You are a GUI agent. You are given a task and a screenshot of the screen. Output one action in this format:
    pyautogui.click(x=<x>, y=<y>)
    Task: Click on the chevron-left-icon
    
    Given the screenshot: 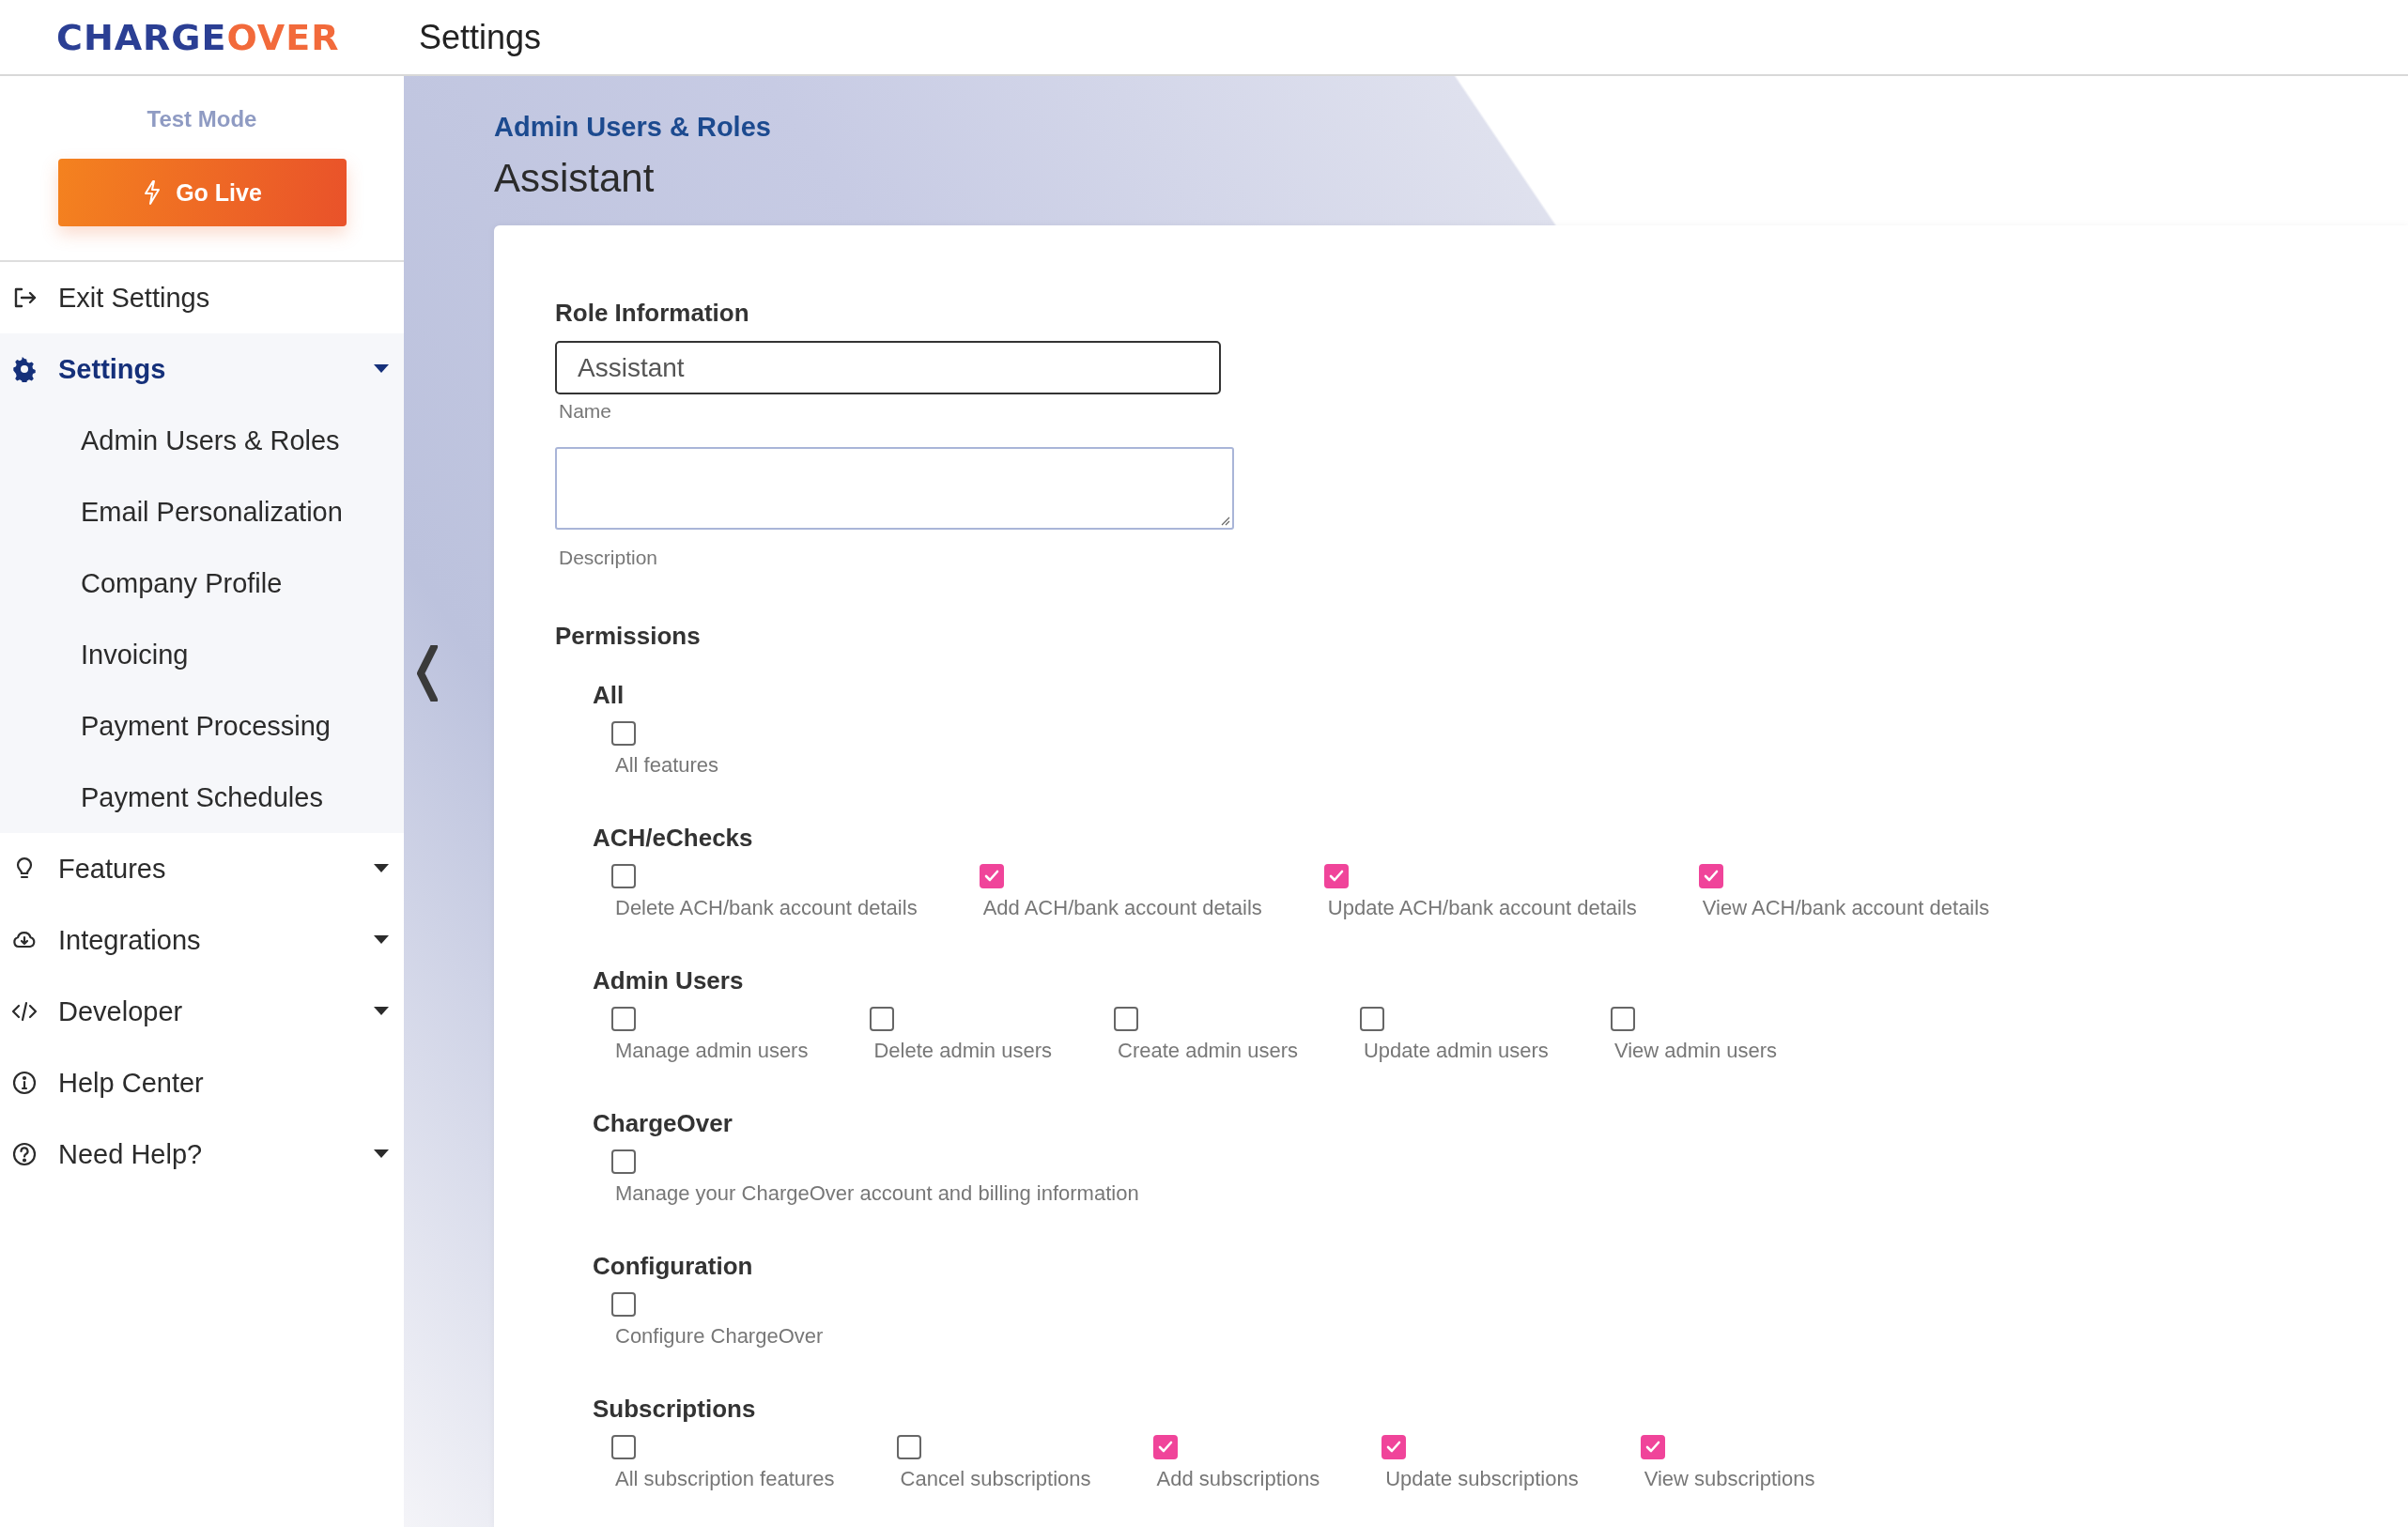 What is the action you would take?
    pyautogui.click(x=427, y=674)
    